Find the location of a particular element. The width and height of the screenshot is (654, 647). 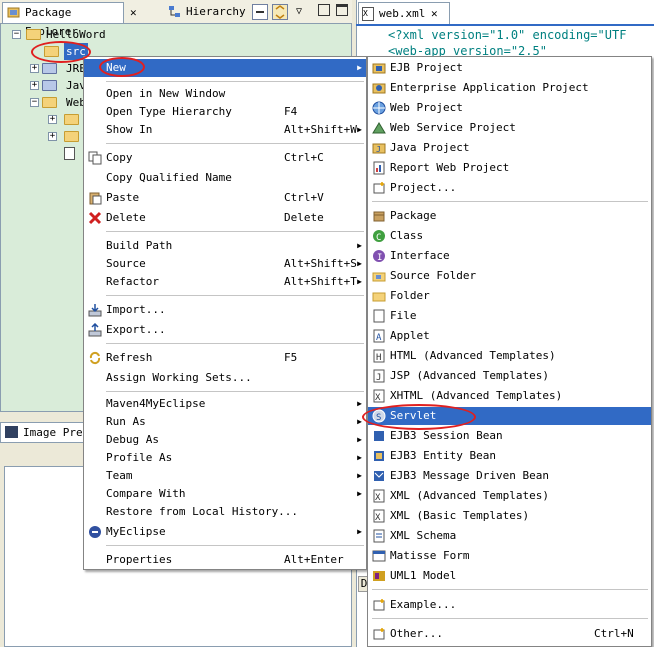

html-file-icon: H is located at coordinates (379, 356).